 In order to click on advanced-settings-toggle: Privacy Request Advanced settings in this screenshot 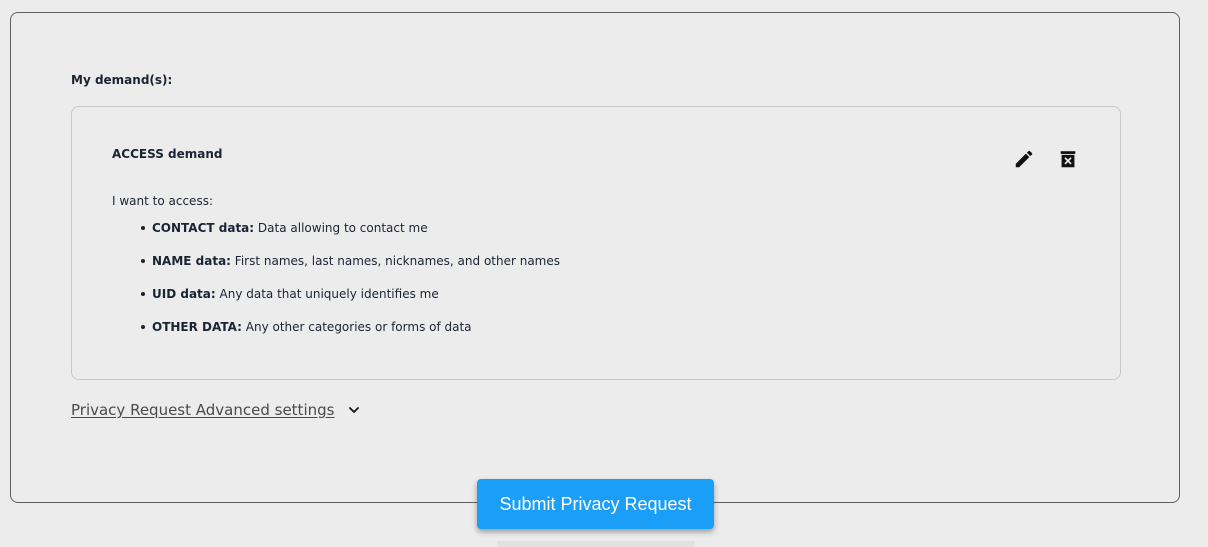, I will do `click(216, 410)`.